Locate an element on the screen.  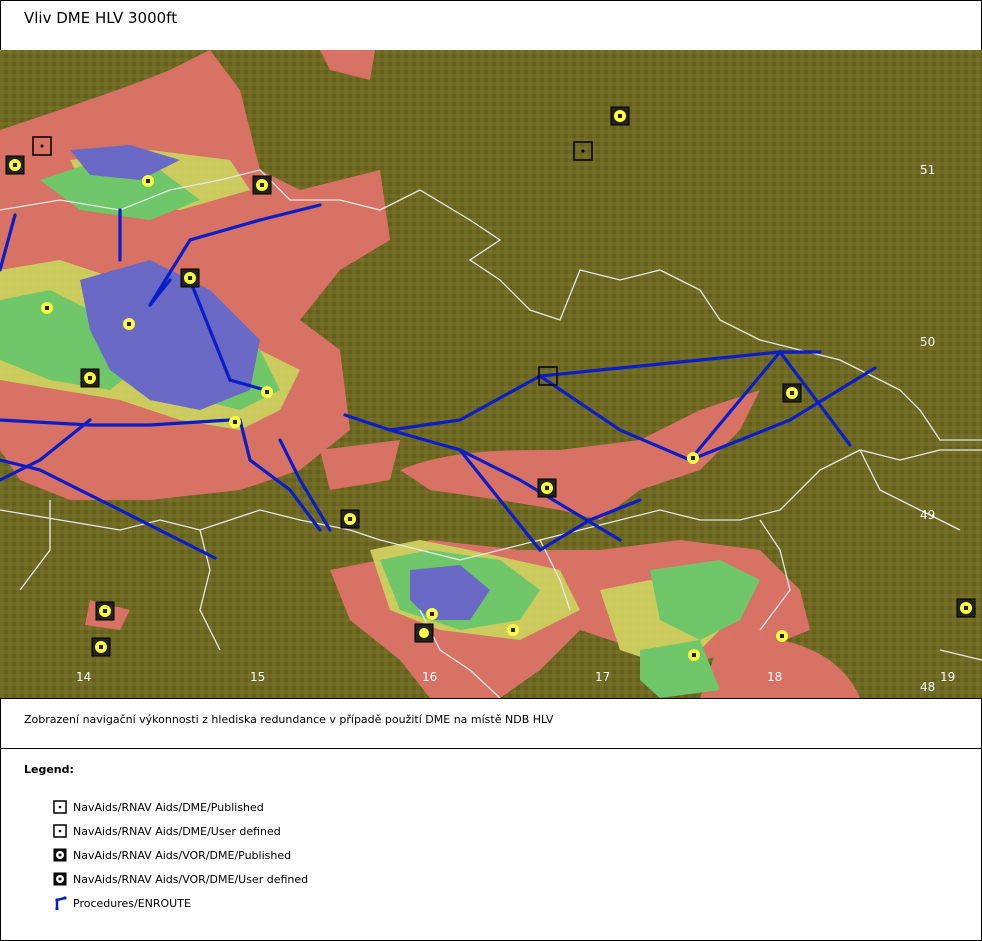
latitude-label: 51 is located at coordinates (927, 170).